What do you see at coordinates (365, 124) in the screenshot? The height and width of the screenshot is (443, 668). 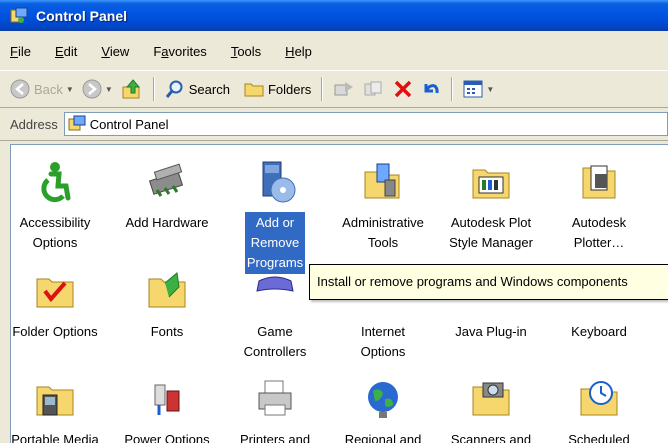 I see `address-field: Control Panel` at bounding box center [365, 124].